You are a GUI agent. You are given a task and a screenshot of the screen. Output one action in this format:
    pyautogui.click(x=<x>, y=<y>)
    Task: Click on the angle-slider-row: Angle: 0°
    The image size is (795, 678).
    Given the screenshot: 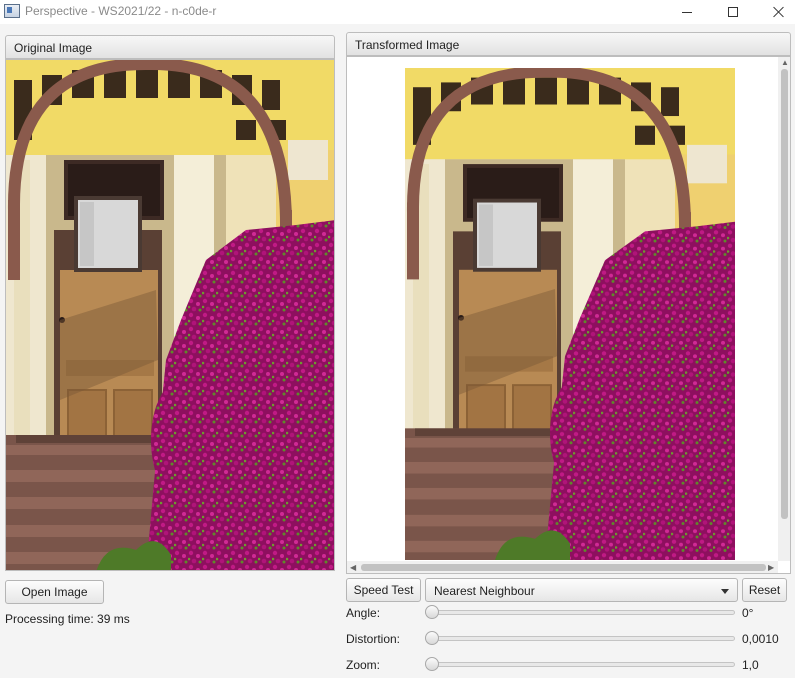 What is the action you would take?
    pyautogui.click(x=568, y=613)
    